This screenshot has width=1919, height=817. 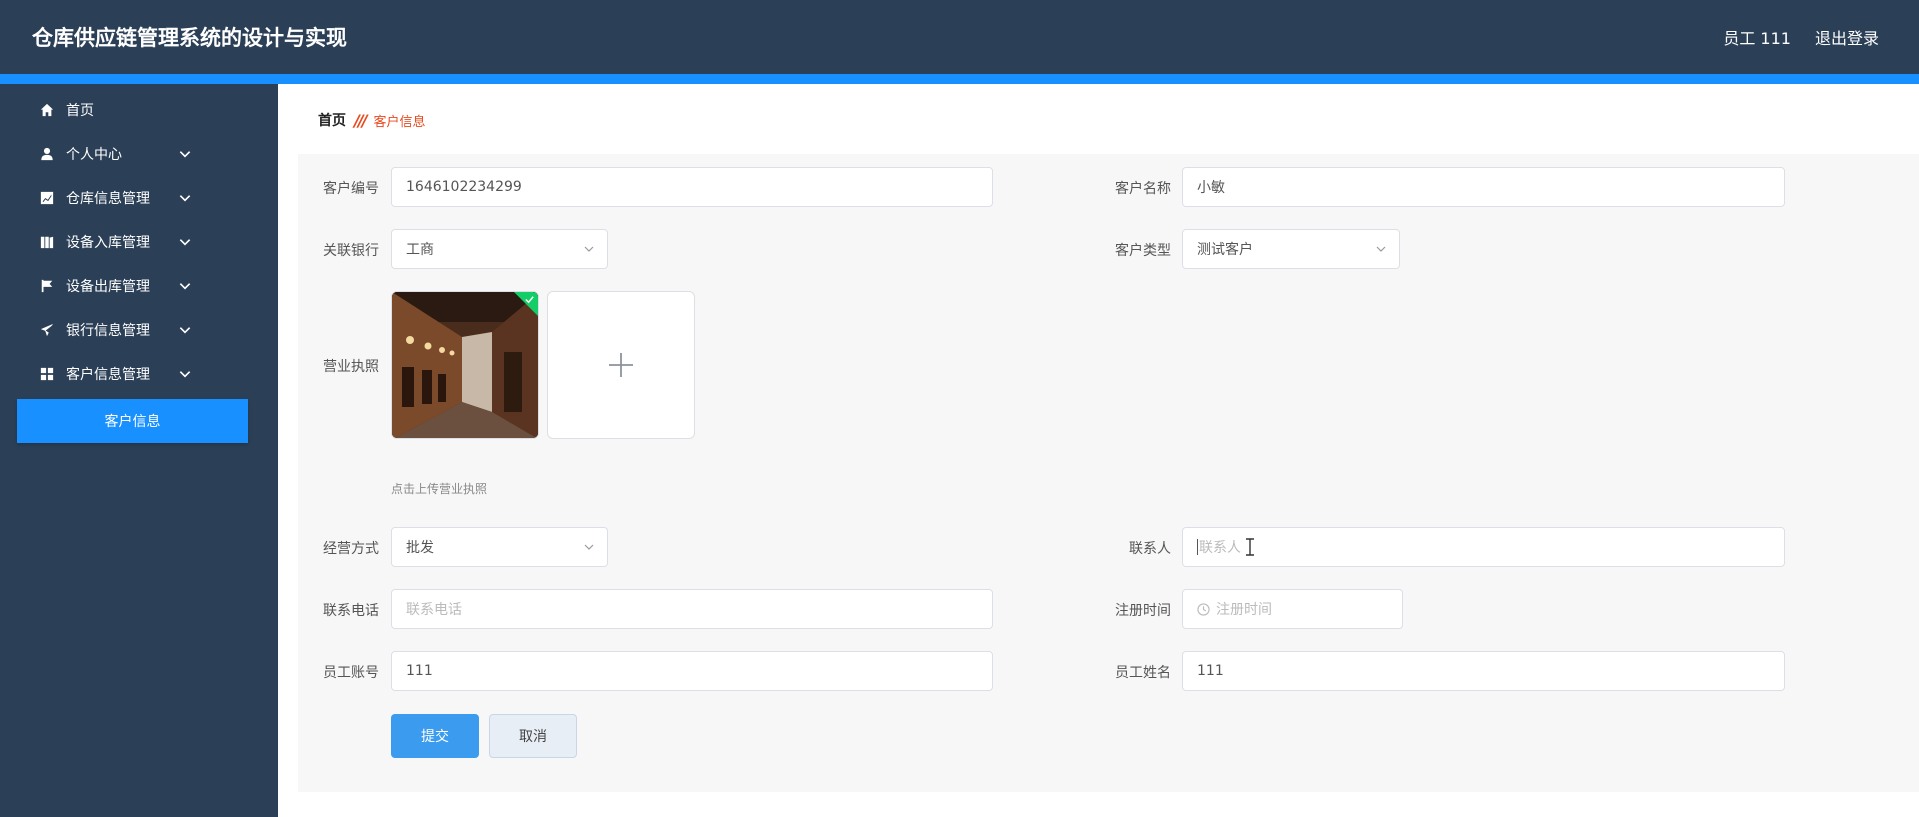 I want to click on text-caret, so click(x=1197, y=547).